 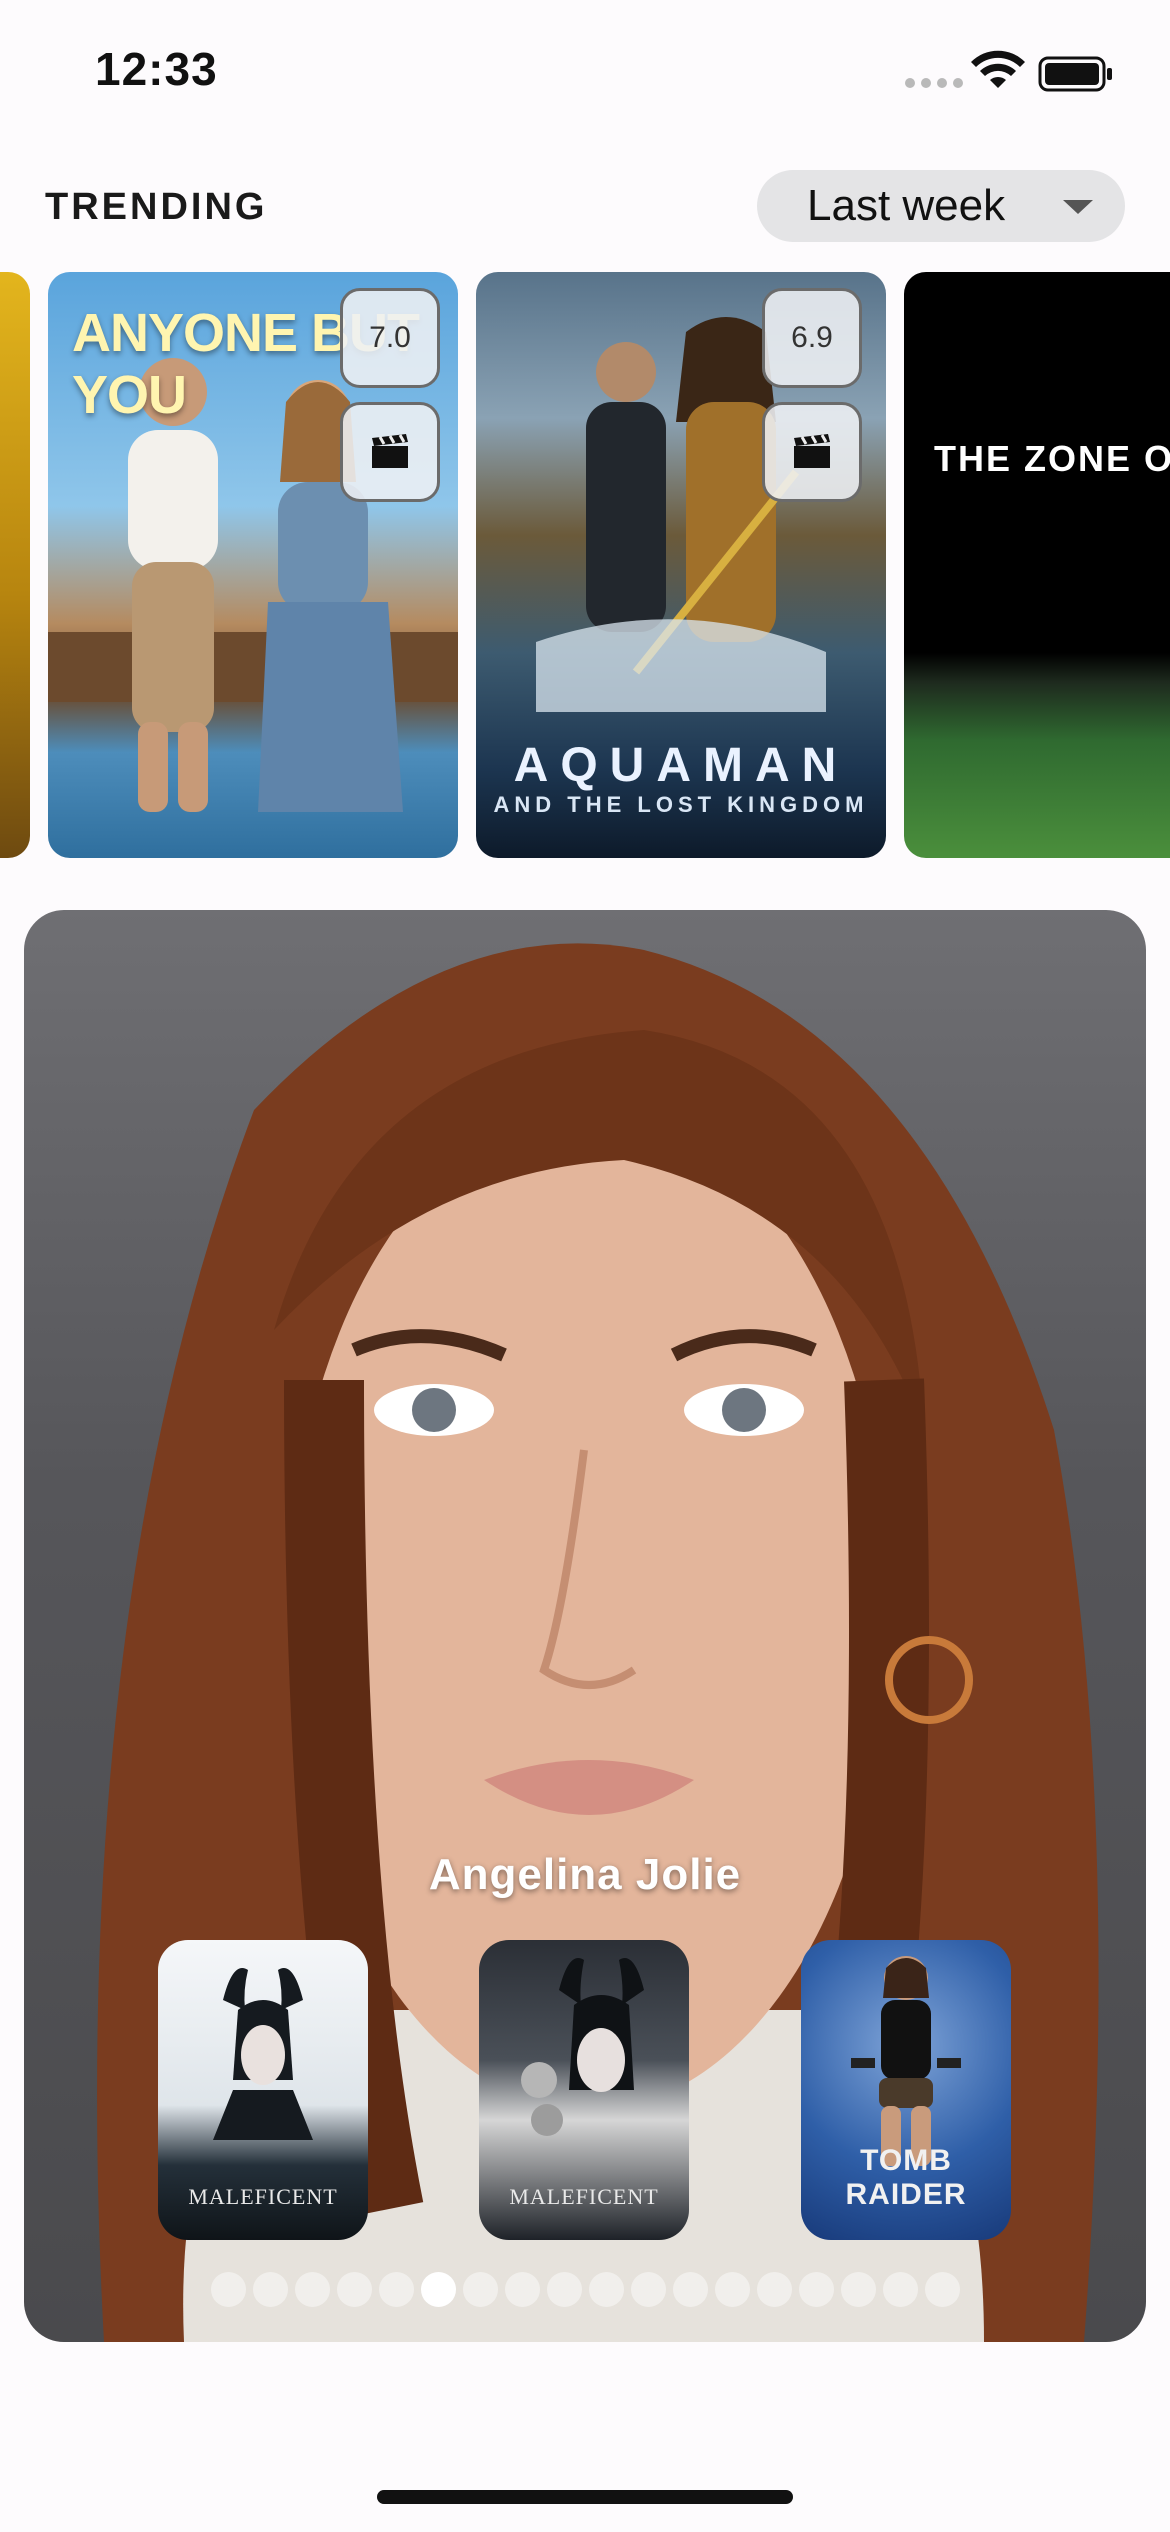 I want to click on known-for-poster: TOMB RAIDER, so click(x=906, y=2090).